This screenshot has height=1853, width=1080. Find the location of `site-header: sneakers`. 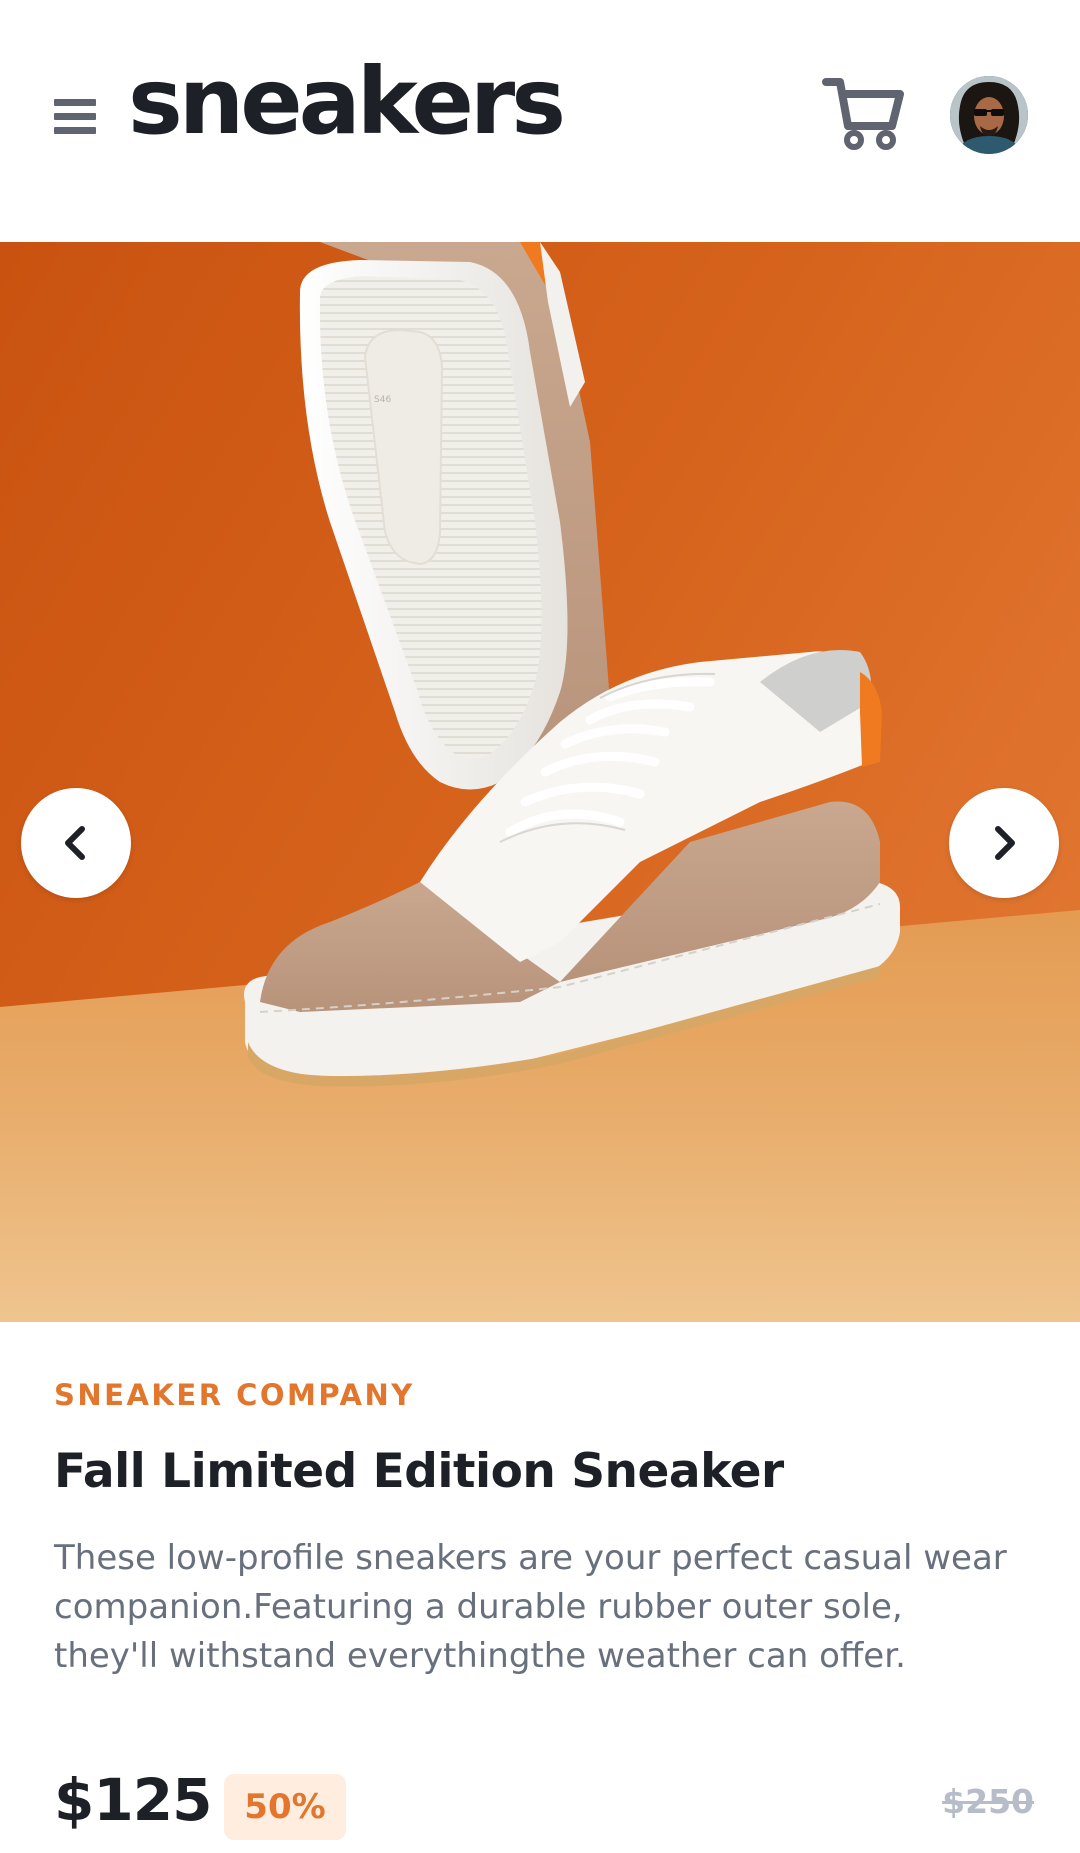

site-header: sneakers is located at coordinates (540, 121).